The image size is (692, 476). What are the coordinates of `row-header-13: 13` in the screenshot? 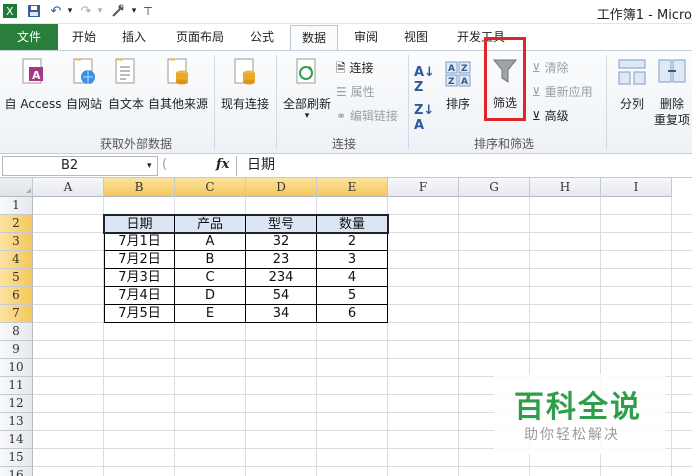 It's located at (16, 422).